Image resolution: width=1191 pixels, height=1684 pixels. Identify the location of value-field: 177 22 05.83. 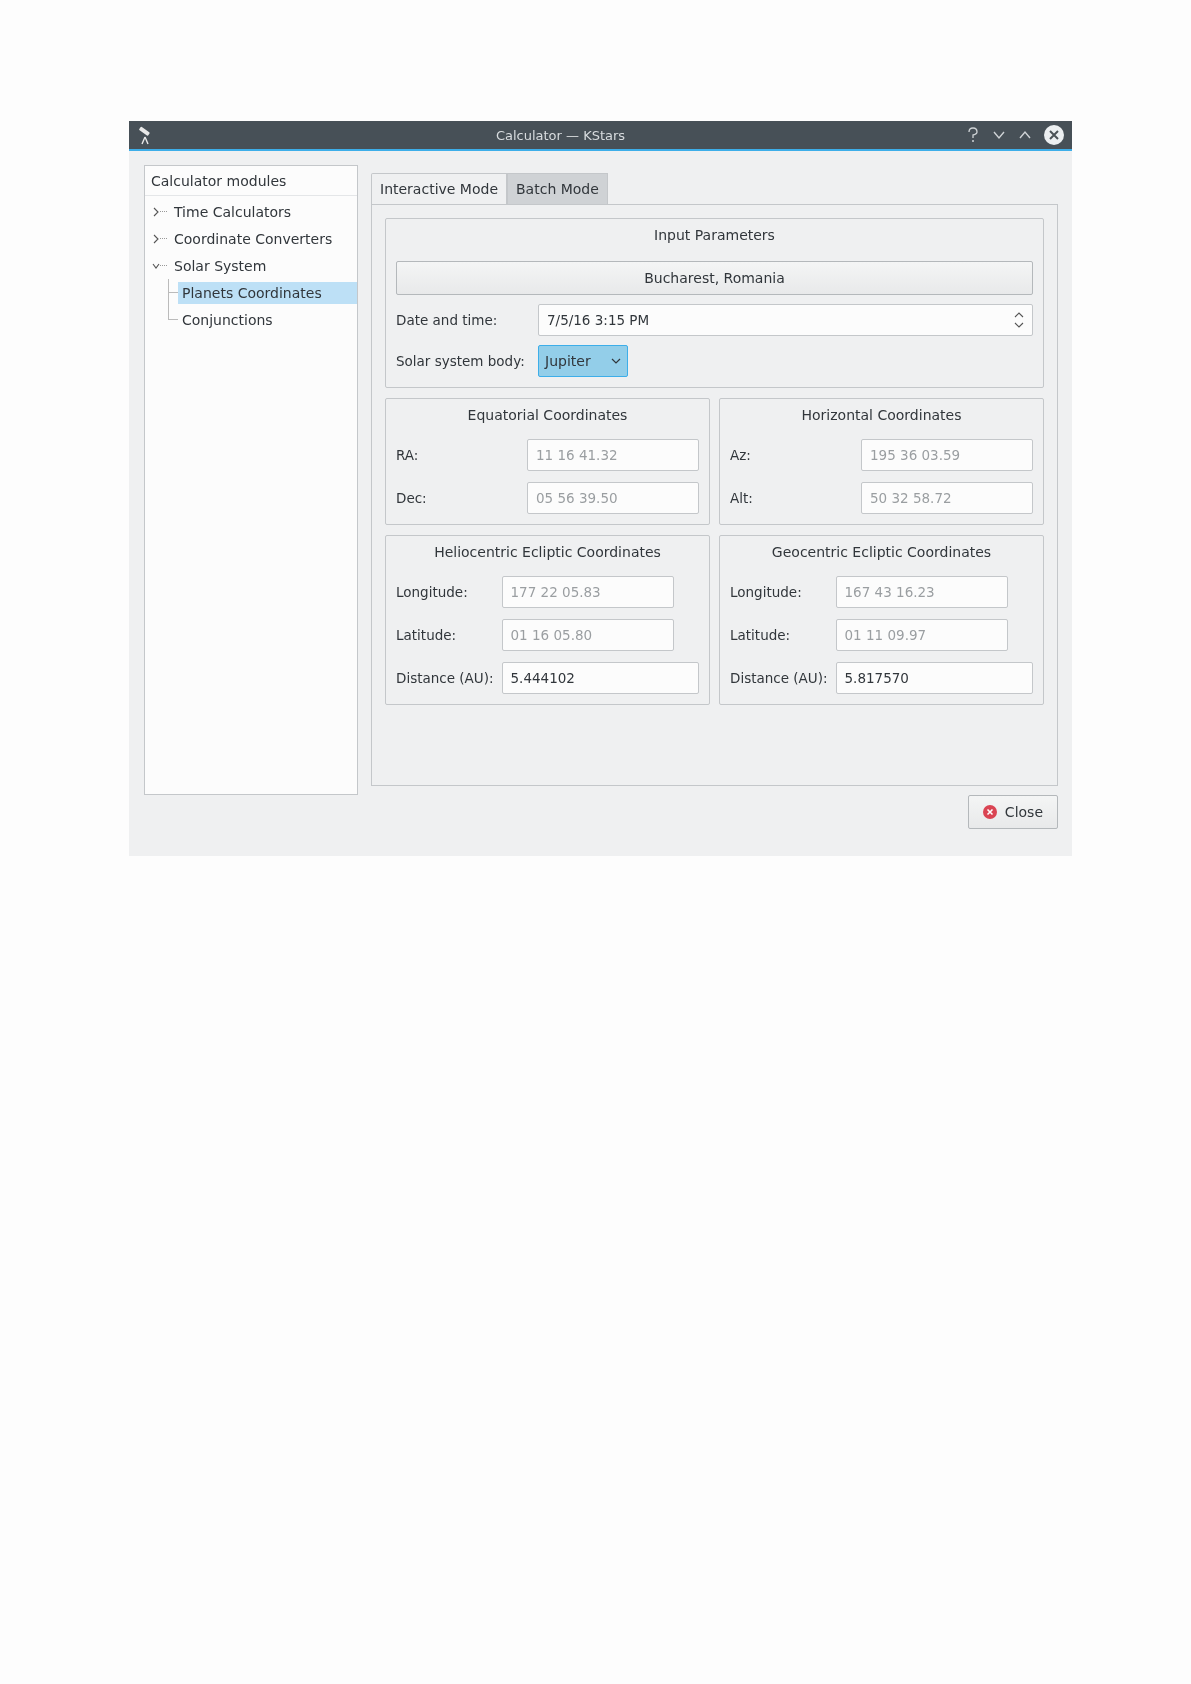
(587, 592).